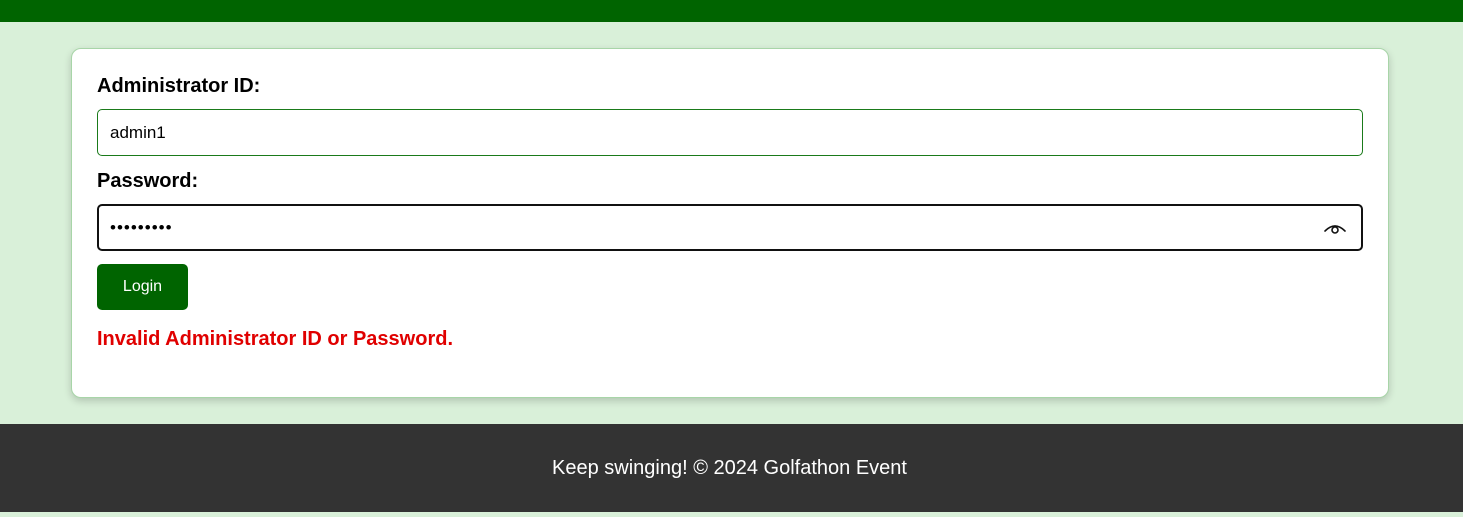  Describe the element at coordinates (142, 287) in the screenshot. I see `login-button: Login` at that location.